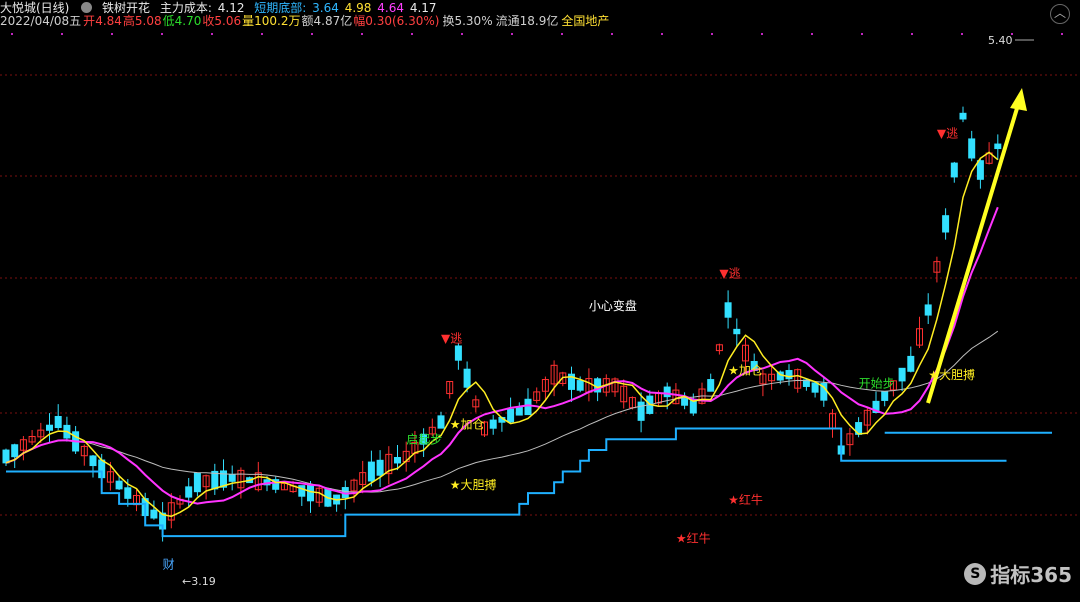  I want to click on signal-label: 财, so click(169, 564).